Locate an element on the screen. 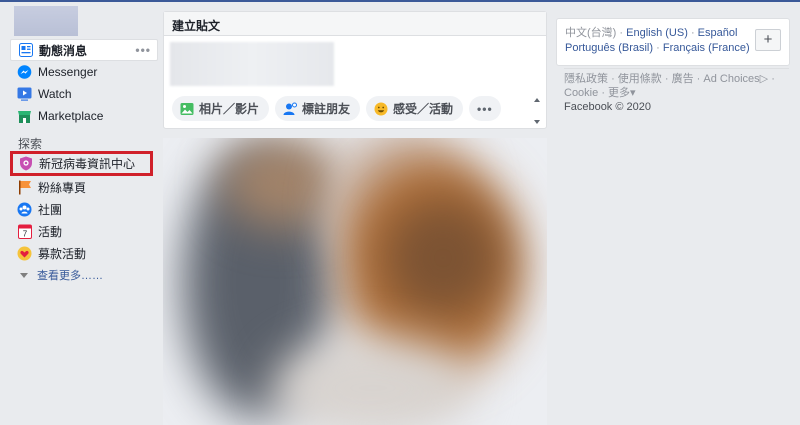 The image size is (800, 425). nav-item-fundraisers: 募款活動 is located at coordinates (84, 253).